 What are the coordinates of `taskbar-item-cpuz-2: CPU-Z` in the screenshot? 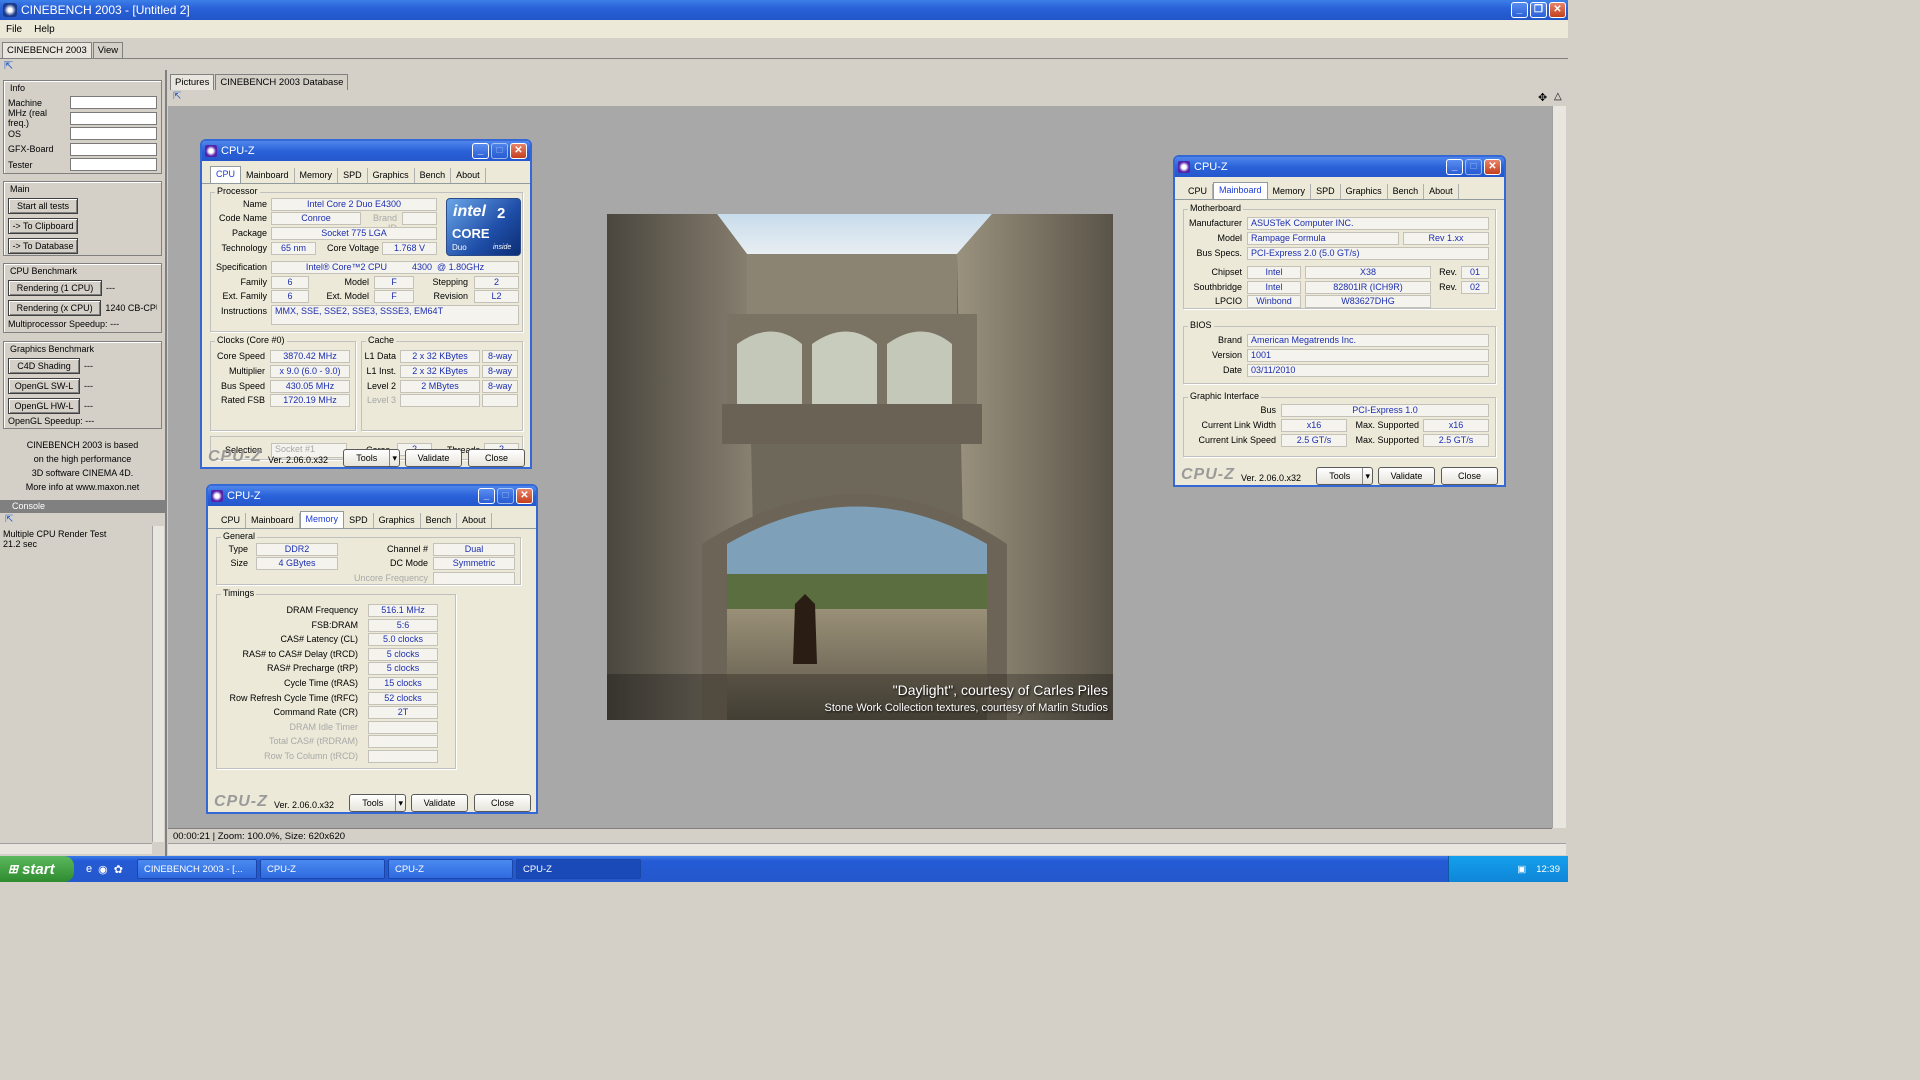 It's located at (450, 869).